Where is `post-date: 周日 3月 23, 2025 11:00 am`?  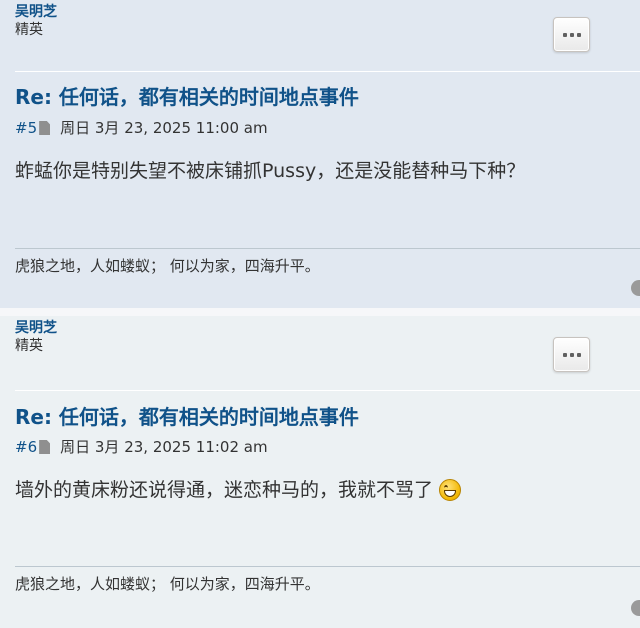 post-date: 周日 3月 23, 2025 11:00 am is located at coordinates (164, 128).